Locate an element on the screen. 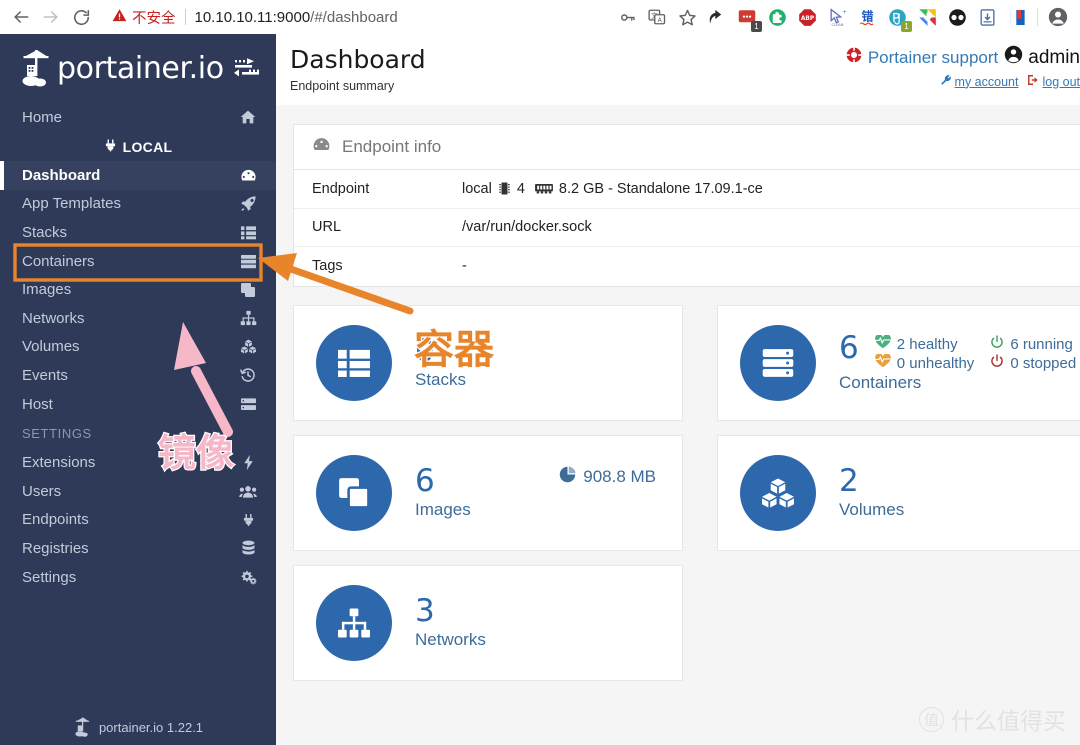 The width and height of the screenshot is (1080, 745). address-bar: 不安全 10.10.10.11:9000/#/dashboard is located at coordinates (312, 17).